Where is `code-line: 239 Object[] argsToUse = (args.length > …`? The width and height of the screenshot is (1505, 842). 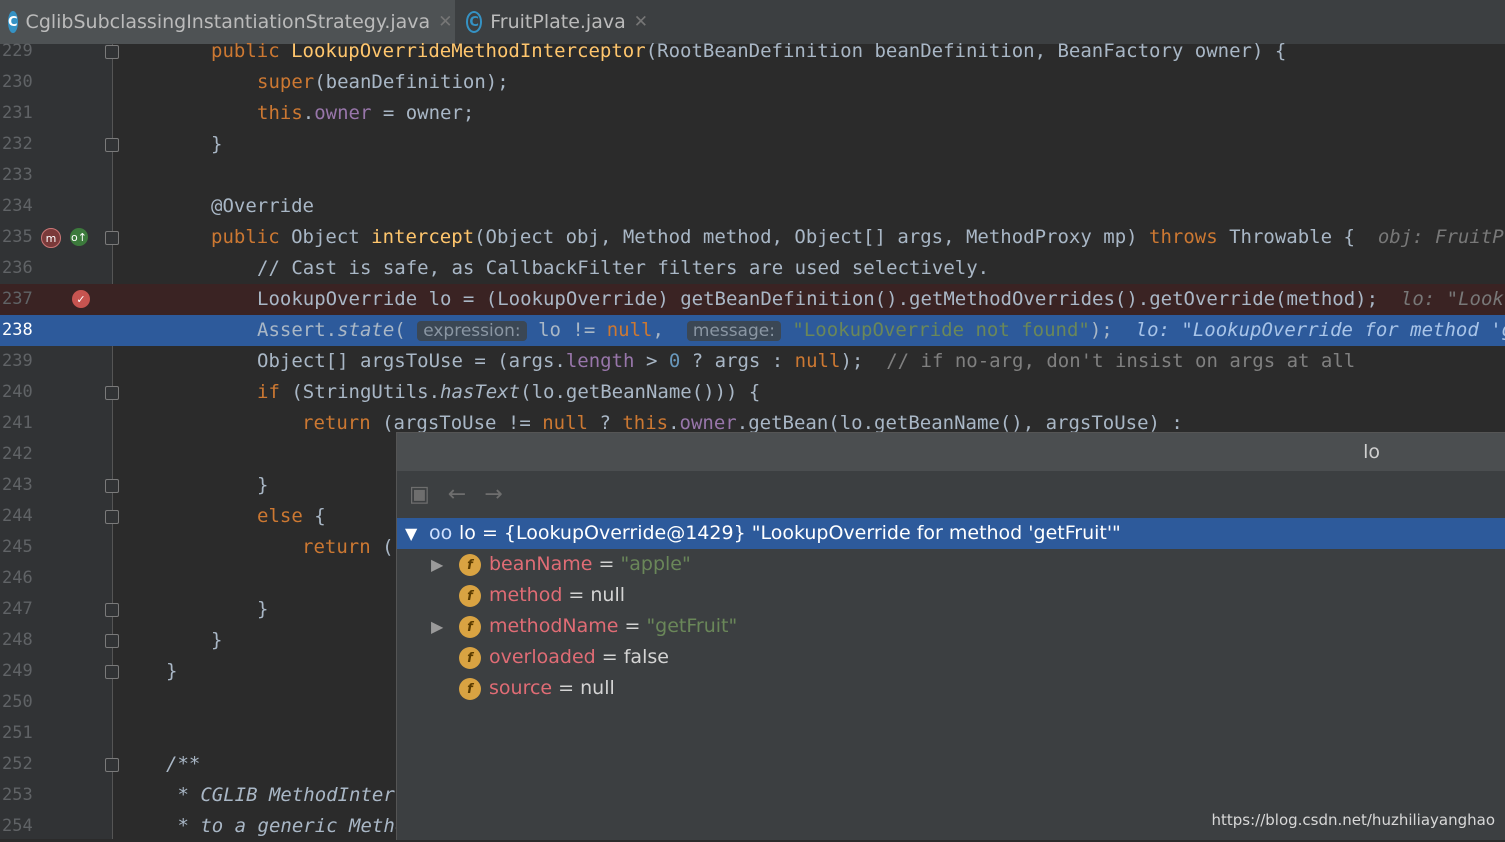 code-line: 239 Object[] argsToUse = (args.length > … is located at coordinates (752, 361).